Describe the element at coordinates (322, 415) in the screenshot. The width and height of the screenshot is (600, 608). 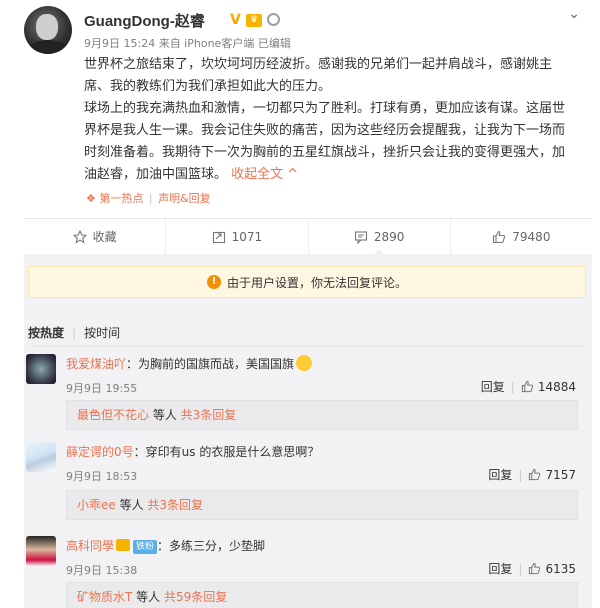
I see `sub-replies-box: 最色但不花心 等人 共3条回复` at that location.